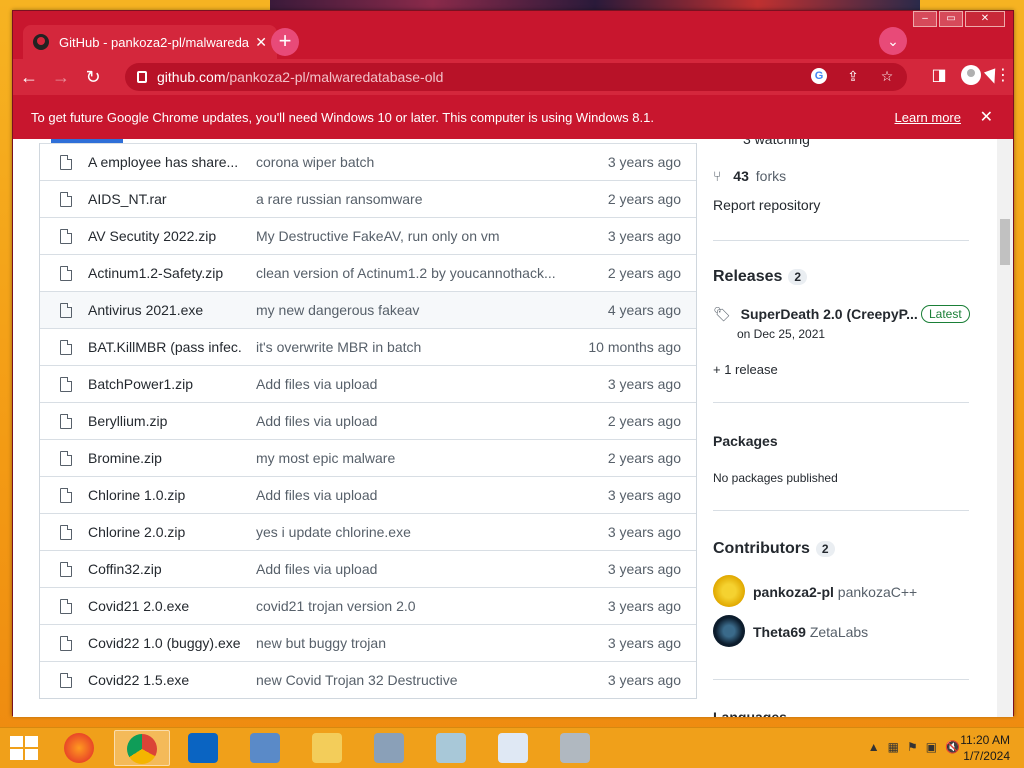 This screenshot has height=768, width=1024. What do you see at coordinates (985, 19) in the screenshot?
I see `close-window-button: ✕` at bounding box center [985, 19].